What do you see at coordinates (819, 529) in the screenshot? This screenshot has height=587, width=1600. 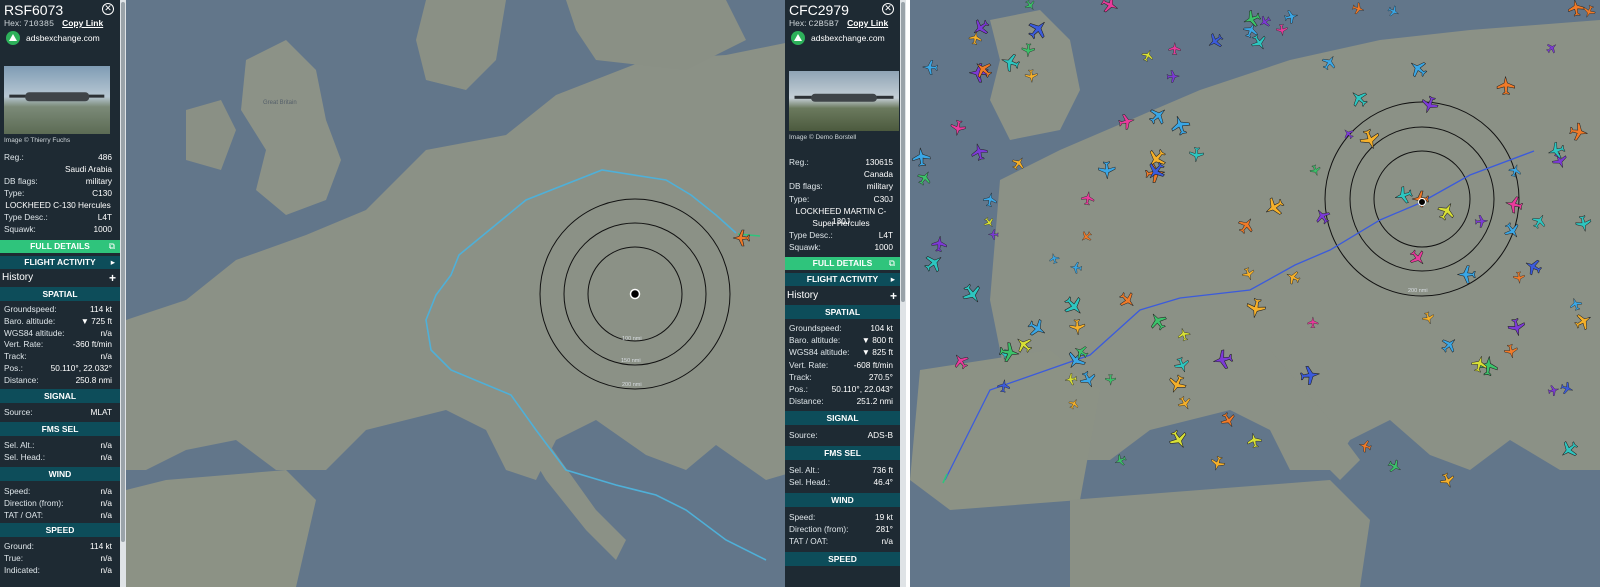 I see `info-key: Direction (from):` at bounding box center [819, 529].